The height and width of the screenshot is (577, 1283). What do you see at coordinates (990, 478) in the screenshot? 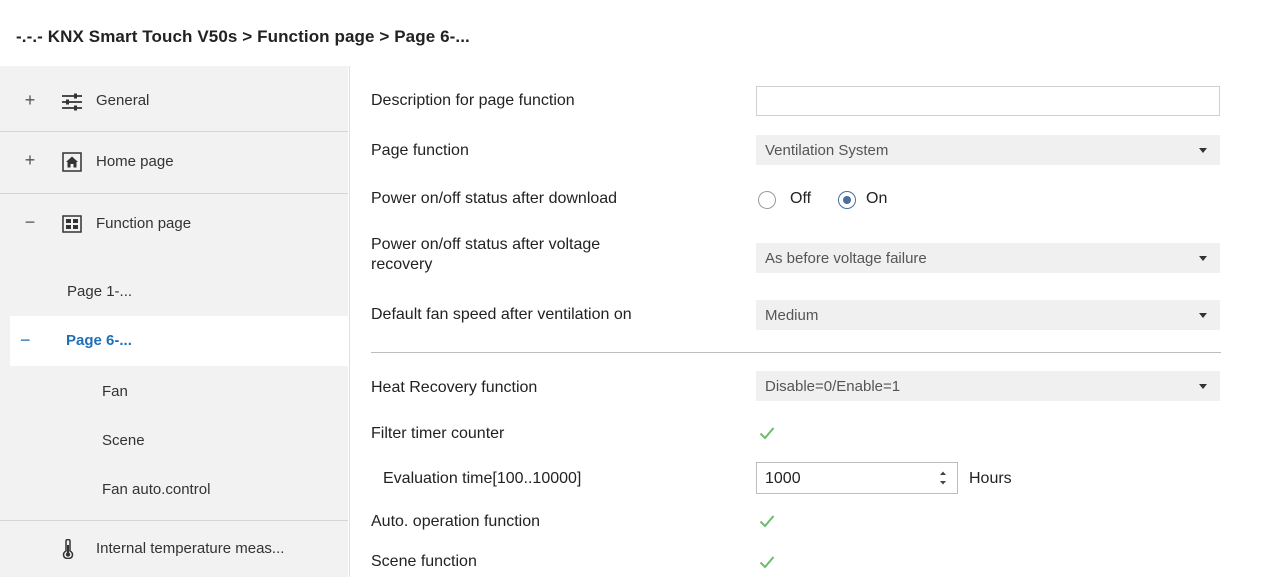
I see `evaluation-time-unit: Hours` at bounding box center [990, 478].